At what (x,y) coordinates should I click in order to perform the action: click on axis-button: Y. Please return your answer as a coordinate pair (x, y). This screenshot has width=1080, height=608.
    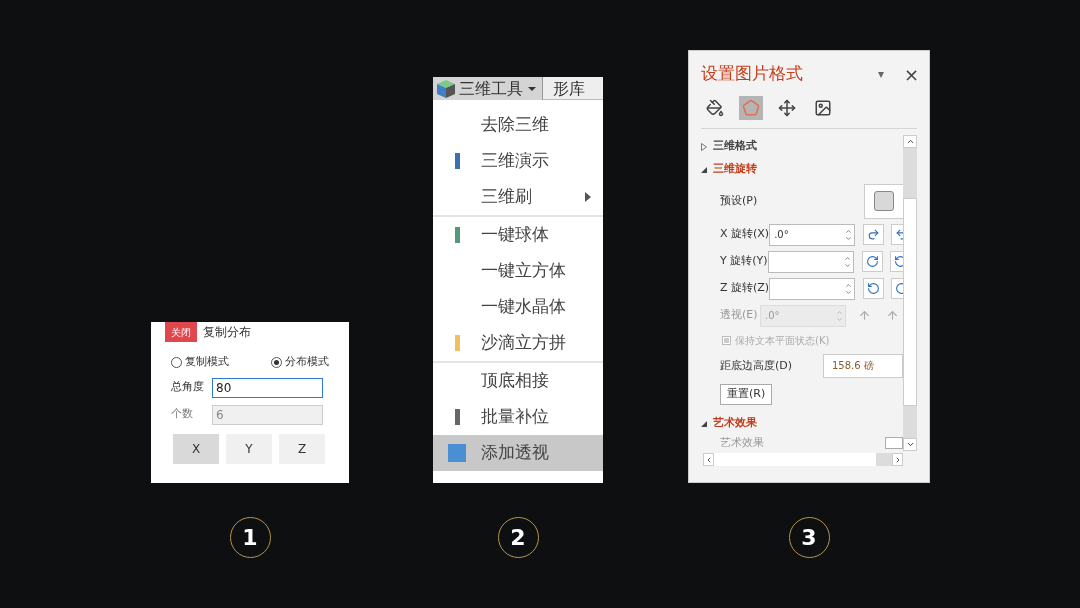
    Looking at the image, I should click on (249, 448).